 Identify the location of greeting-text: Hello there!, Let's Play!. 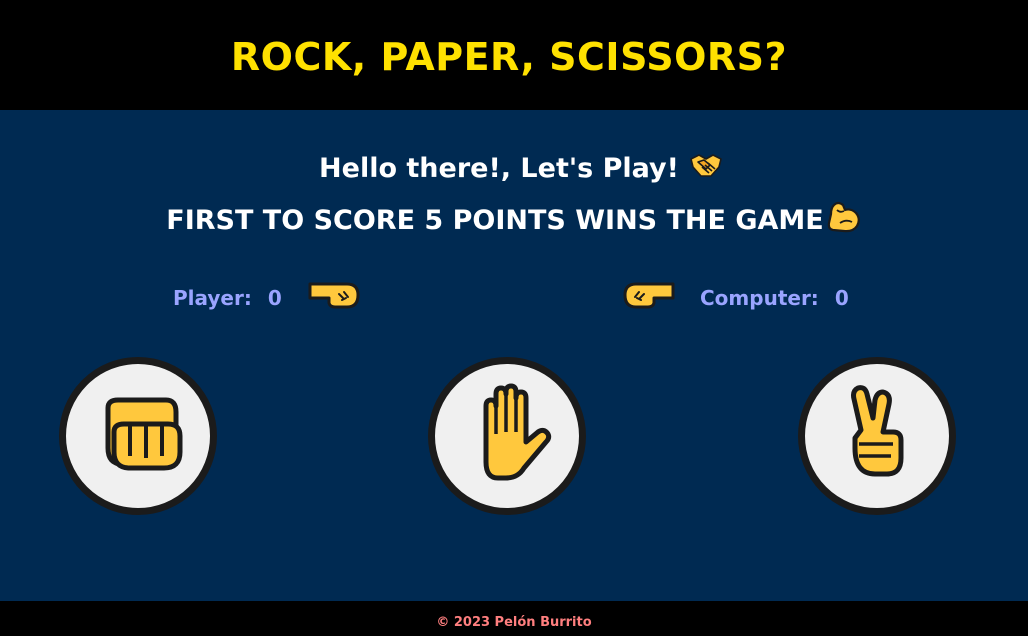
(499, 168).